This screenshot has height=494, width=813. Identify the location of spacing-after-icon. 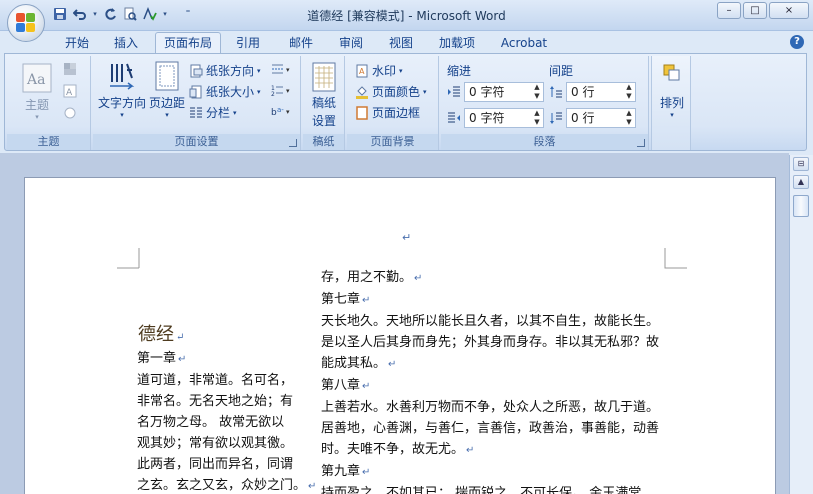
(556, 118).